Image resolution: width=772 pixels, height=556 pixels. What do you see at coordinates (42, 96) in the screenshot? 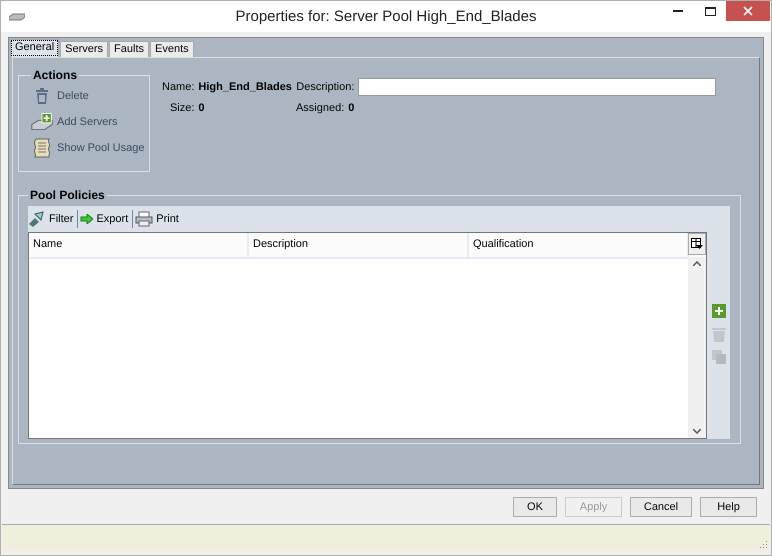
I see `trash-icon` at bounding box center [42, 96].